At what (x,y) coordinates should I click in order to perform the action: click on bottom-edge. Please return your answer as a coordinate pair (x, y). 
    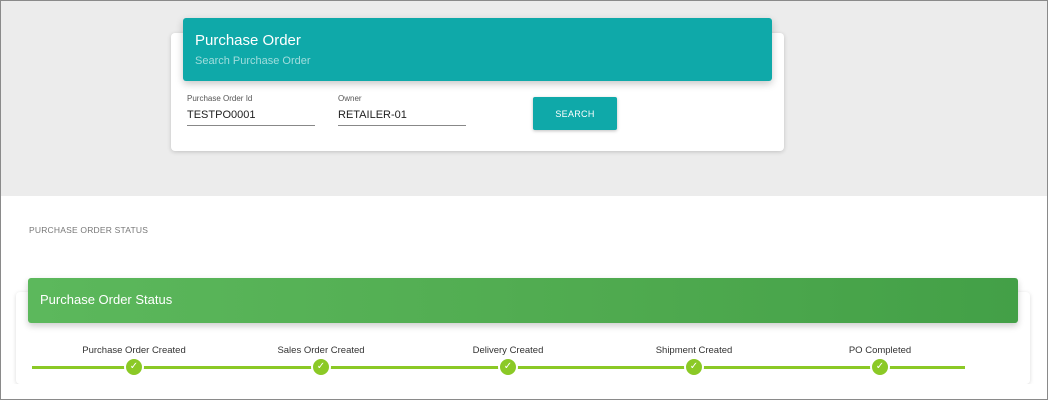
    Looking at the image, I should click on (524, 392).